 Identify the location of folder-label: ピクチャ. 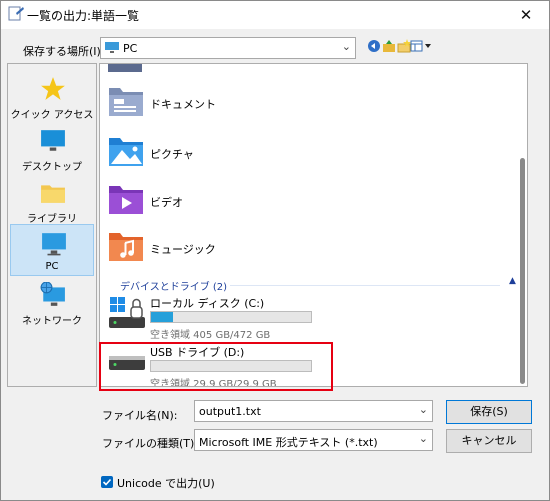
(172, 154).